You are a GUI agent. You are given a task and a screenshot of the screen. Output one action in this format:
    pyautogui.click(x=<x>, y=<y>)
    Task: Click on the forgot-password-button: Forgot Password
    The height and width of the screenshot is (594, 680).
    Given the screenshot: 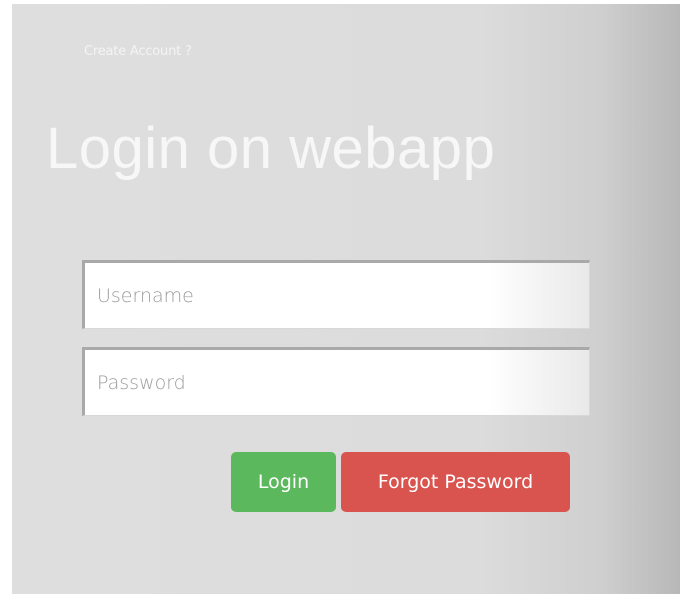 What is the action you would take?
    pyautogui.click(x=455, y=482)
    